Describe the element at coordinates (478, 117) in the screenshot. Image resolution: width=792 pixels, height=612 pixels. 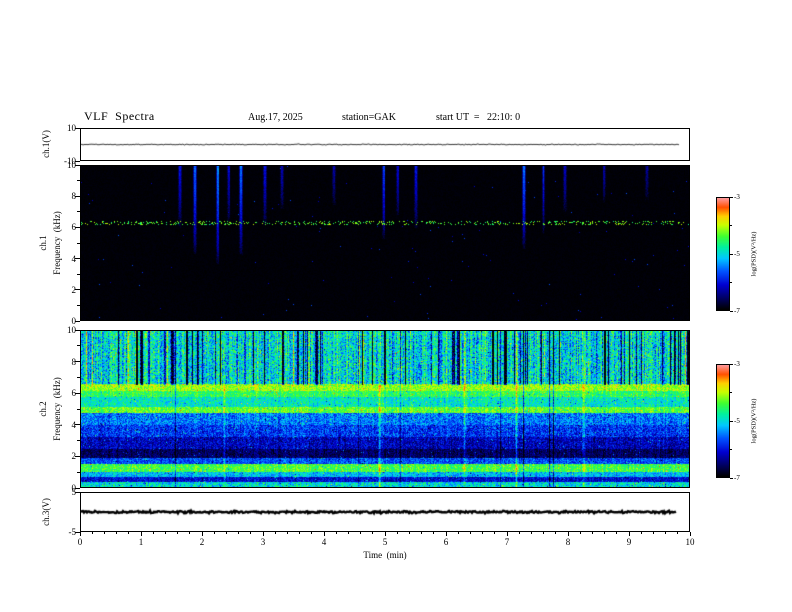
I see `start-ut-label: start UT = 22:10: 0` at that location.